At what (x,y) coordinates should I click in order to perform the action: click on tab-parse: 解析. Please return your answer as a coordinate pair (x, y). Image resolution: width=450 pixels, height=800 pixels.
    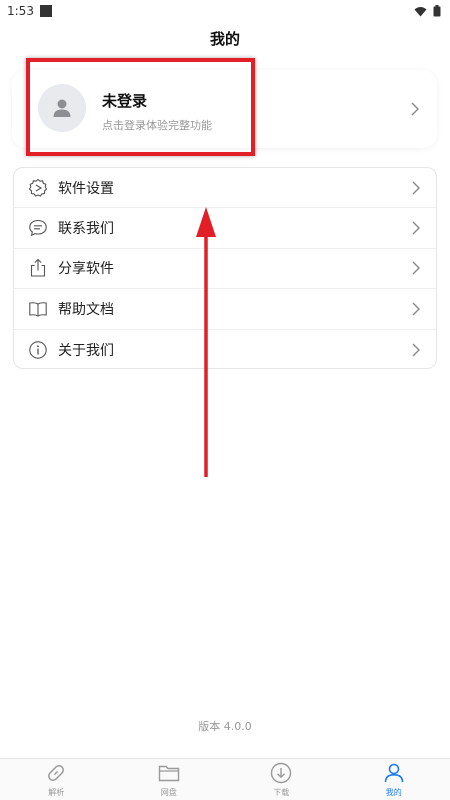
    Looking at the image, I should click on (56, 779).